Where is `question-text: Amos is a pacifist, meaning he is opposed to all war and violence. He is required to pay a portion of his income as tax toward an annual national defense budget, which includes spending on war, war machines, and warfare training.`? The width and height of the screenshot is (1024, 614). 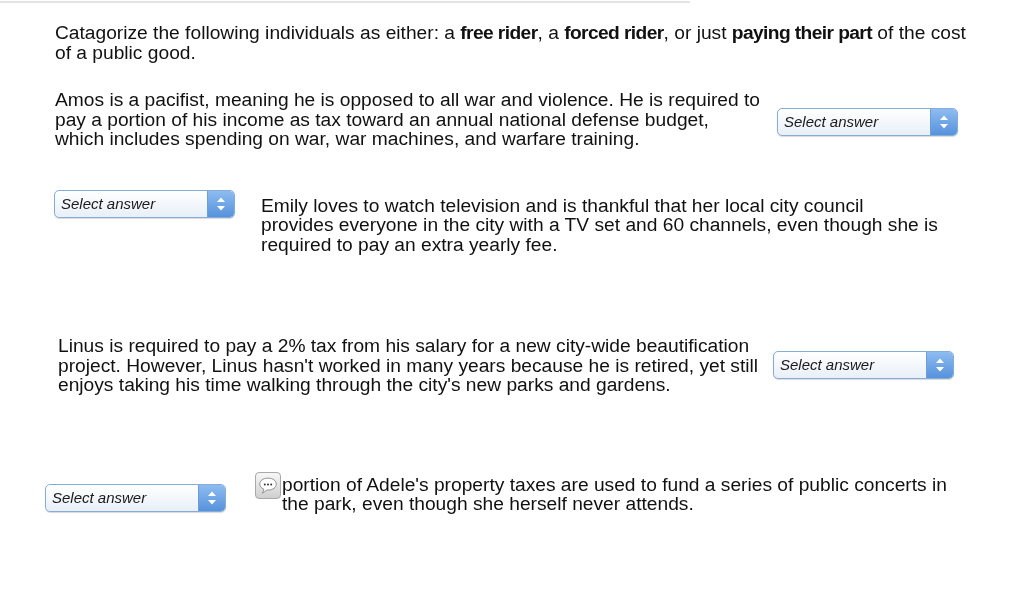
question-text: Amos is a pacifist, meaning he is opposed to all war and violence. He is required to pay a portion of his income as tax toward an annual national defense budget, which includes spending on war, war machines, and warfare training. is located at coordinates (408, 119).